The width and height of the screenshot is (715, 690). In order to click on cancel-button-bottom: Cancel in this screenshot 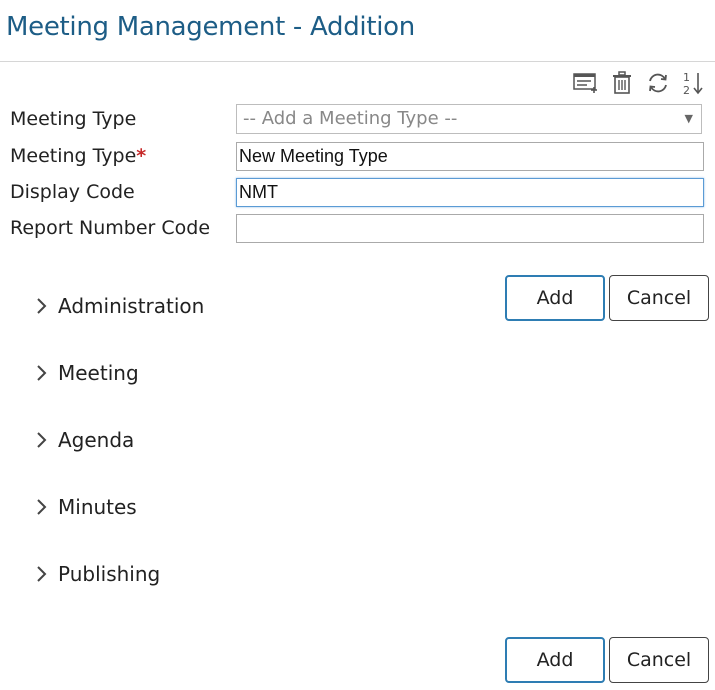, I will do `click(659, 660)`.